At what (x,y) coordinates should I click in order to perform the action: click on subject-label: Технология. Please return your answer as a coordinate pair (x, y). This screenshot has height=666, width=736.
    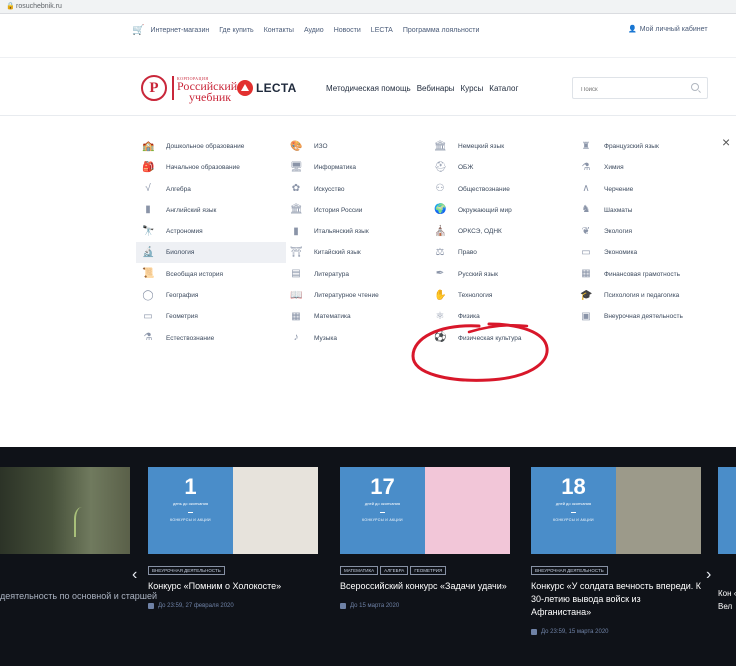
    Looking at the image, I should click on (475, 296).